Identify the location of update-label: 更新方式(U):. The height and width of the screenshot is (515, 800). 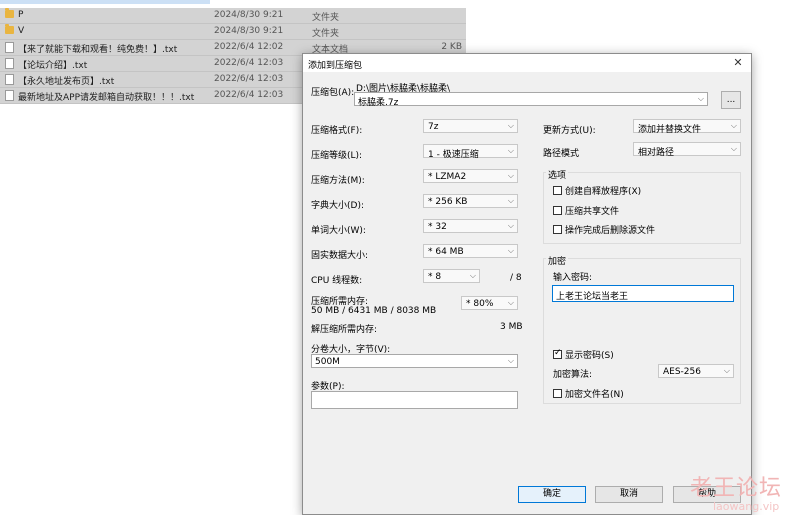
(569, 131).